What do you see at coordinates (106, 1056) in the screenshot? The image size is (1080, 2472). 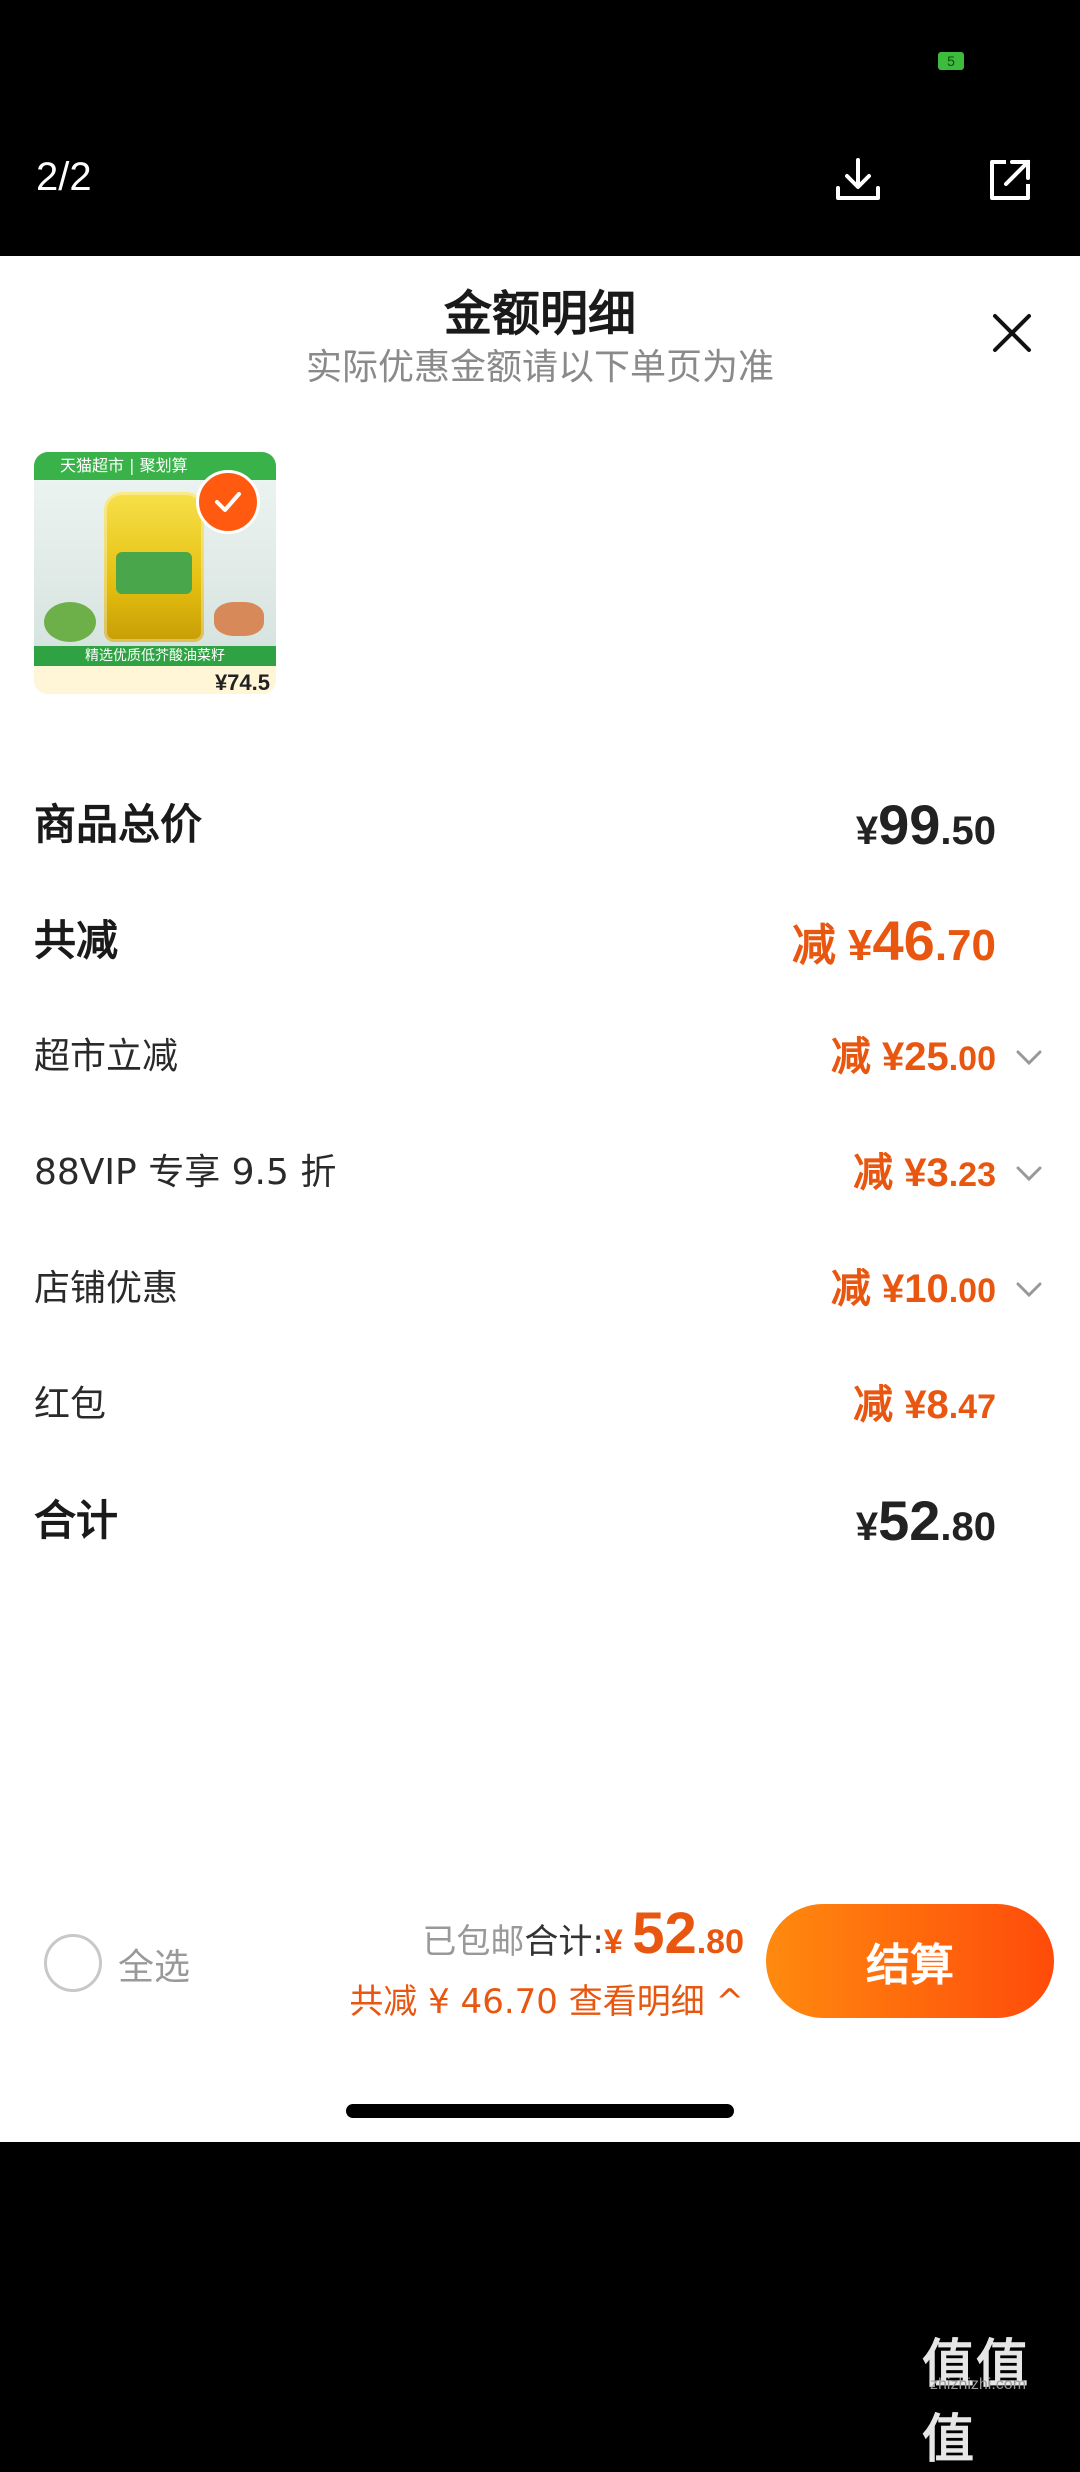 I see `row-label: 超市立减` at bounding box center [106, 1056].